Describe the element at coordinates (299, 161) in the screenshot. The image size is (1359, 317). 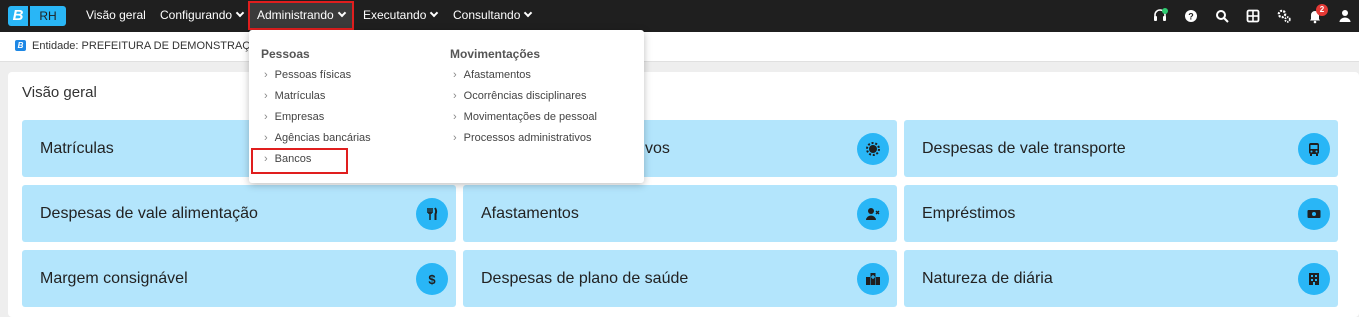
I see `bancos-highlight-box` at that location.